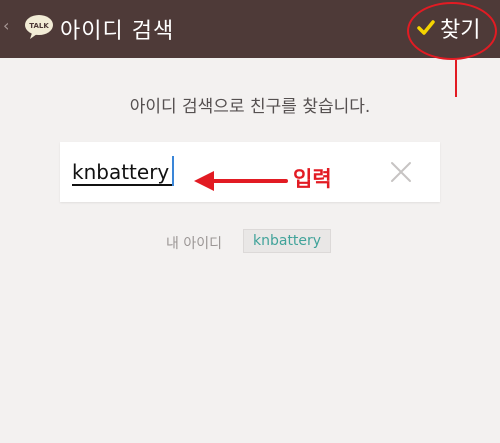 The height and width of the screenshot is (443, 500). Describe the element at coordinates (117, 31) in the screenshot. I see `page-title: 아이디 검색` at that location.